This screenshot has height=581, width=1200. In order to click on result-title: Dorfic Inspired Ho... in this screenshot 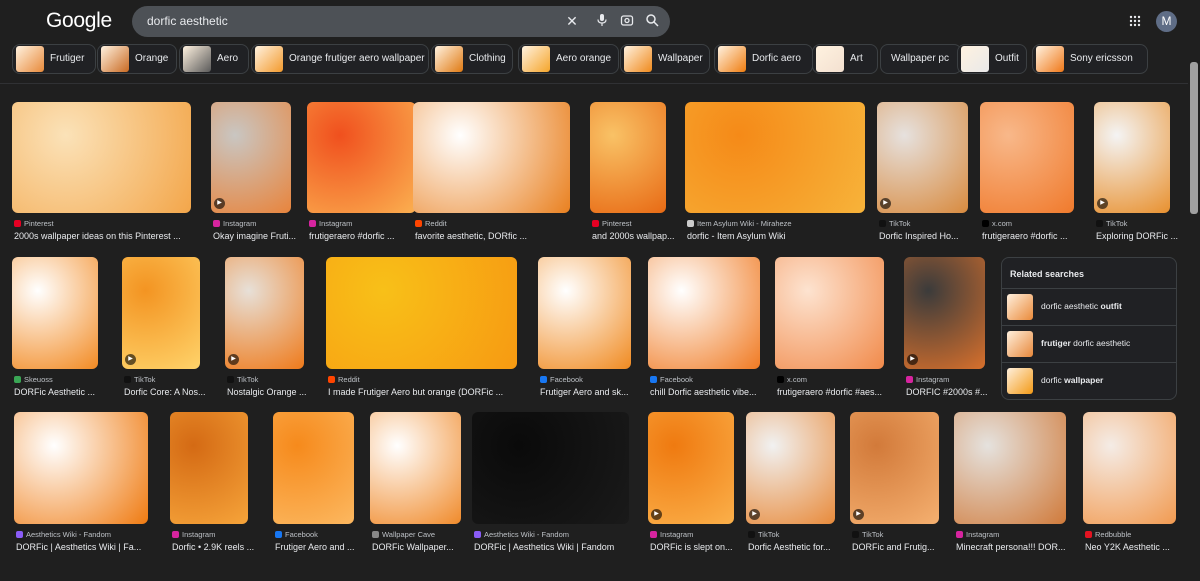, I will do `click(934, 236)`.